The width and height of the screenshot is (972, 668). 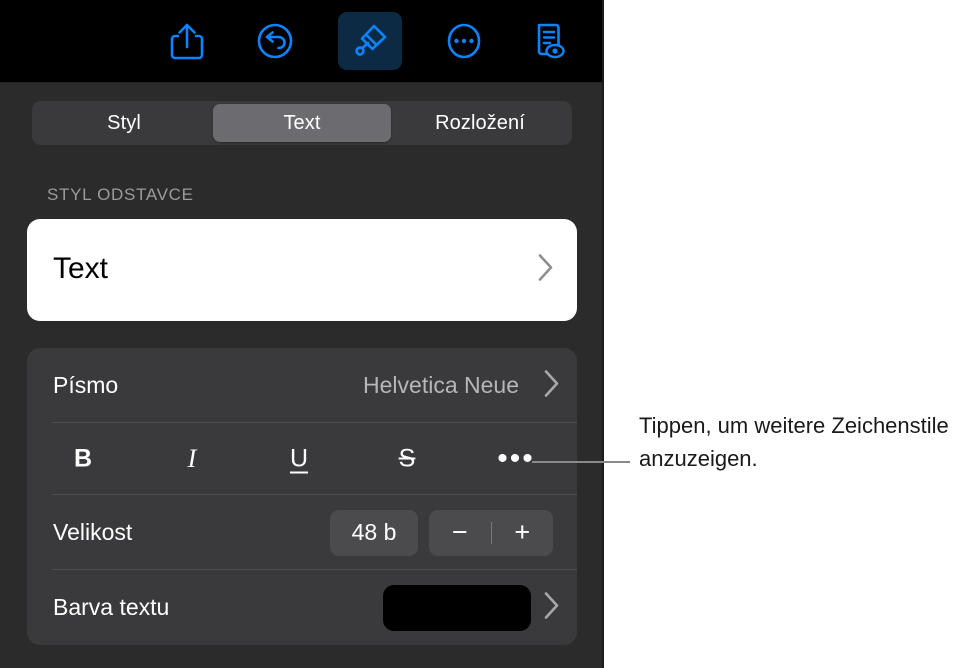 I want to click on strikethrough-button: S, so click(x=407, y=459).